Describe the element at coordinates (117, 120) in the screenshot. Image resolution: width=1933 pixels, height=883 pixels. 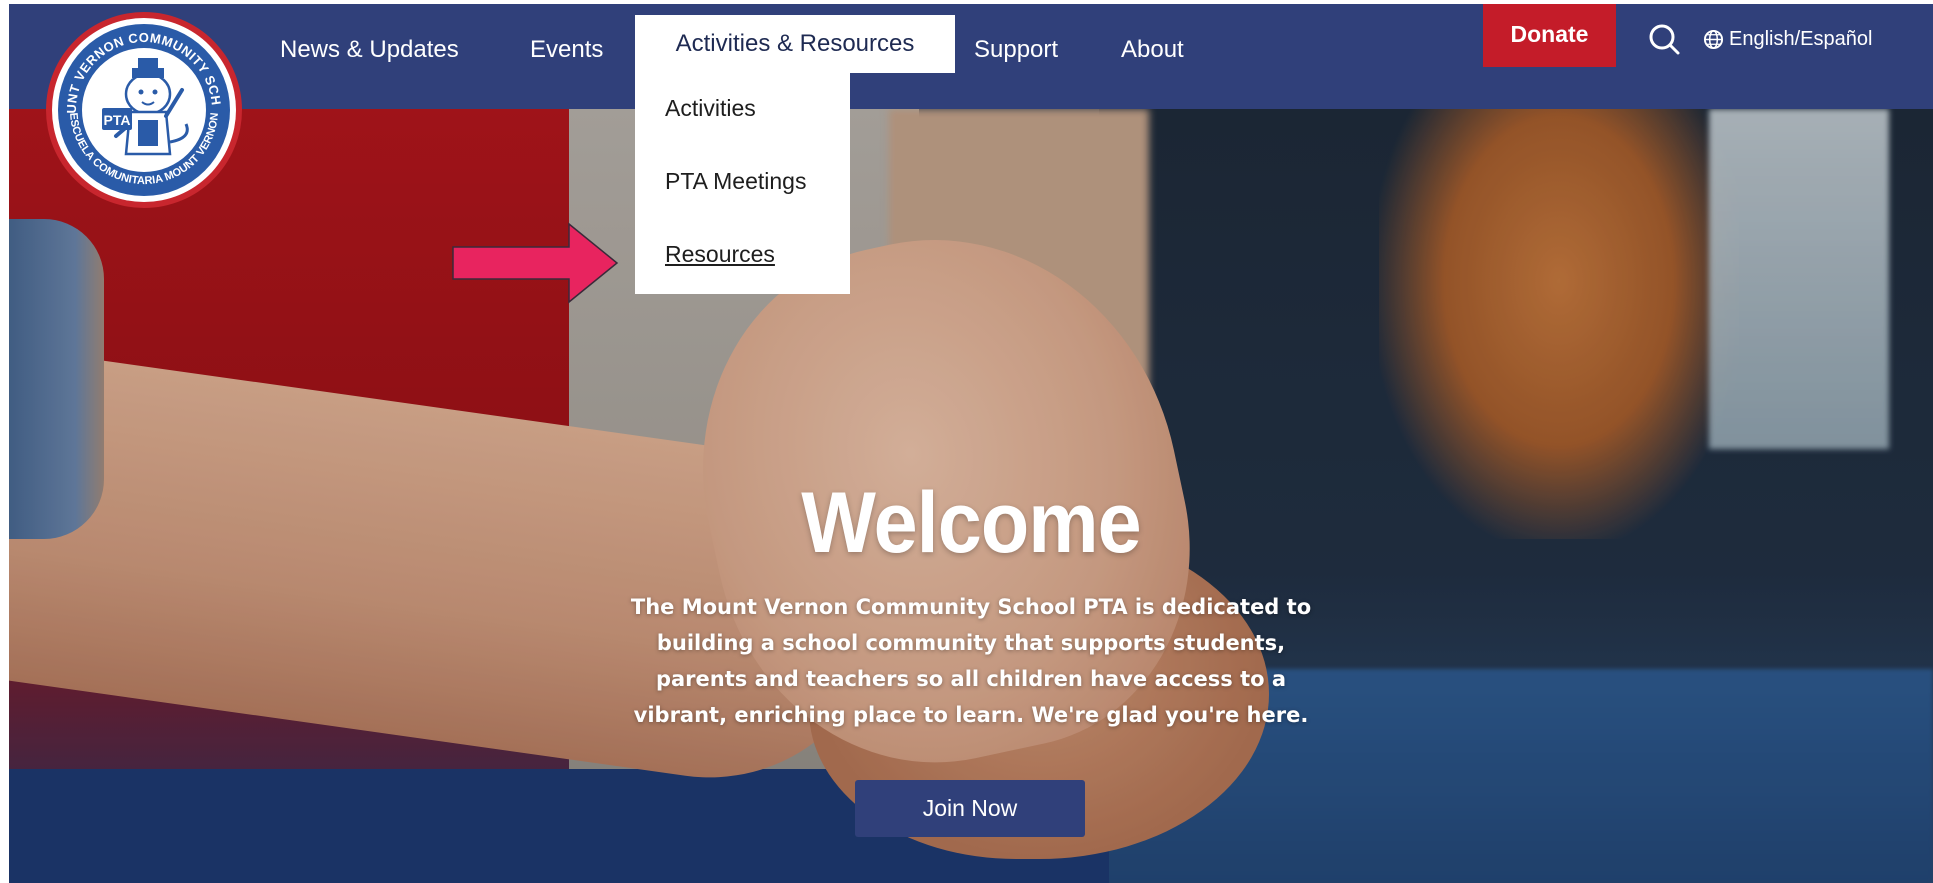
I see `logo-pta-text: PTA` at that location.